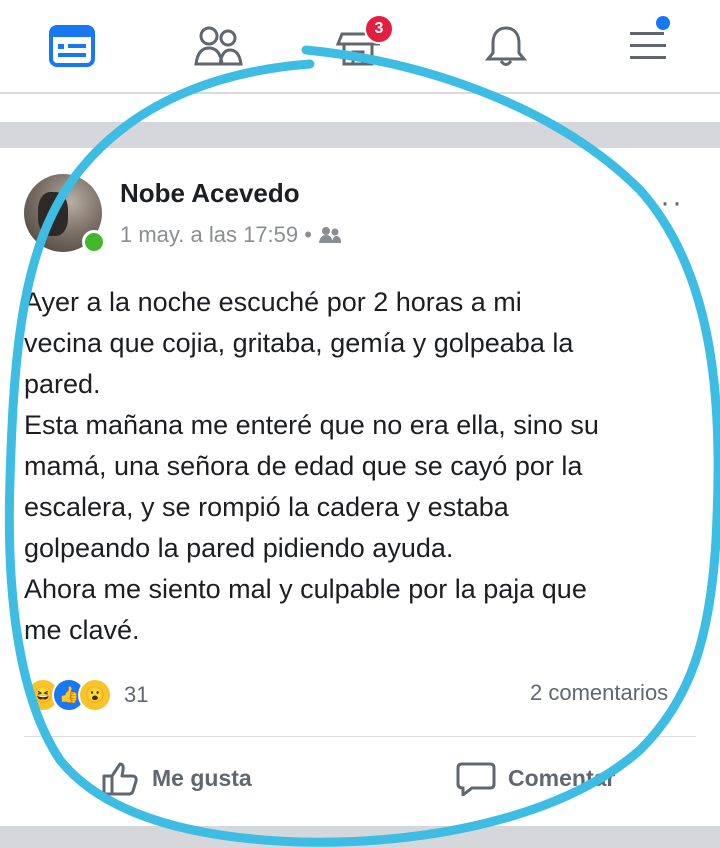 The height and width of the screenshot is (848, 720). I want to click on news-feed-tab, so click(72, 46).